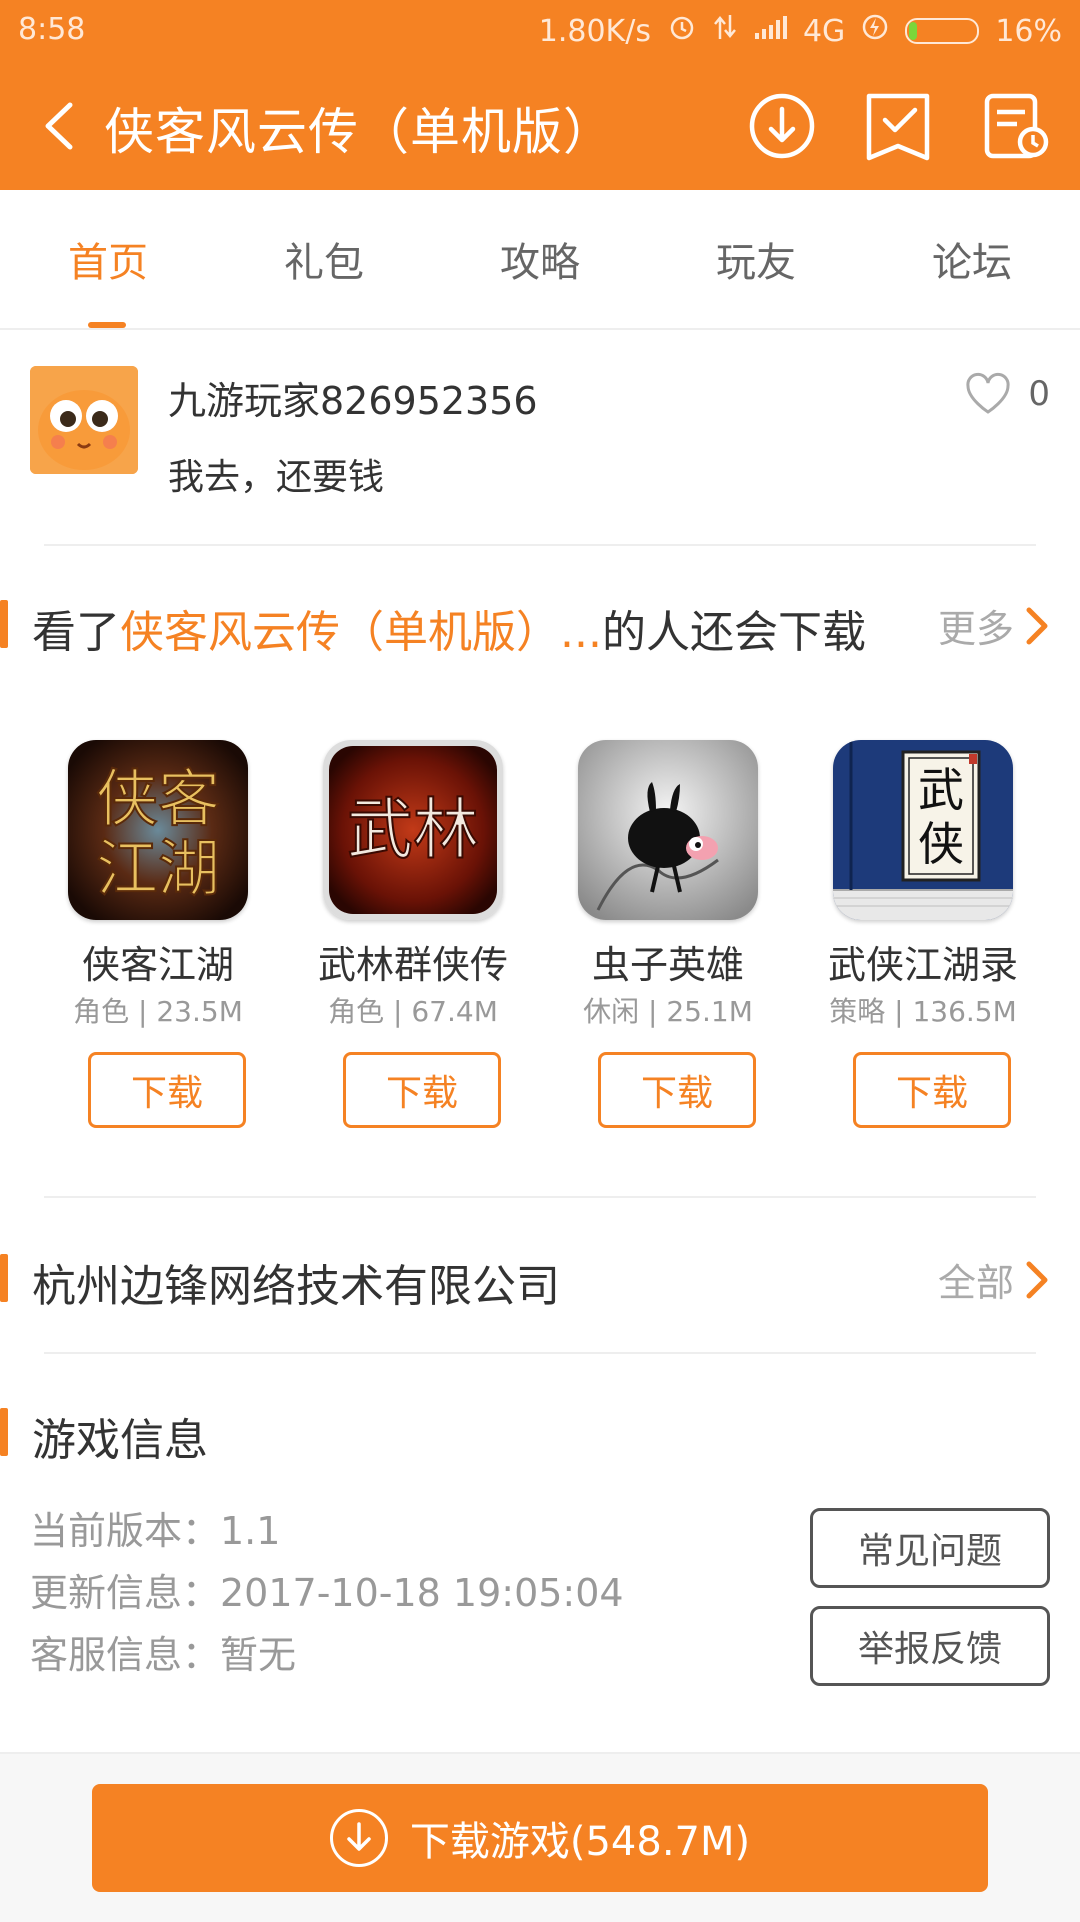 This screenshot has height=1922, width=1080. Describe the element at coordinates (108, 263) in the screenshot. I see `tab-label: 首页` at that location.